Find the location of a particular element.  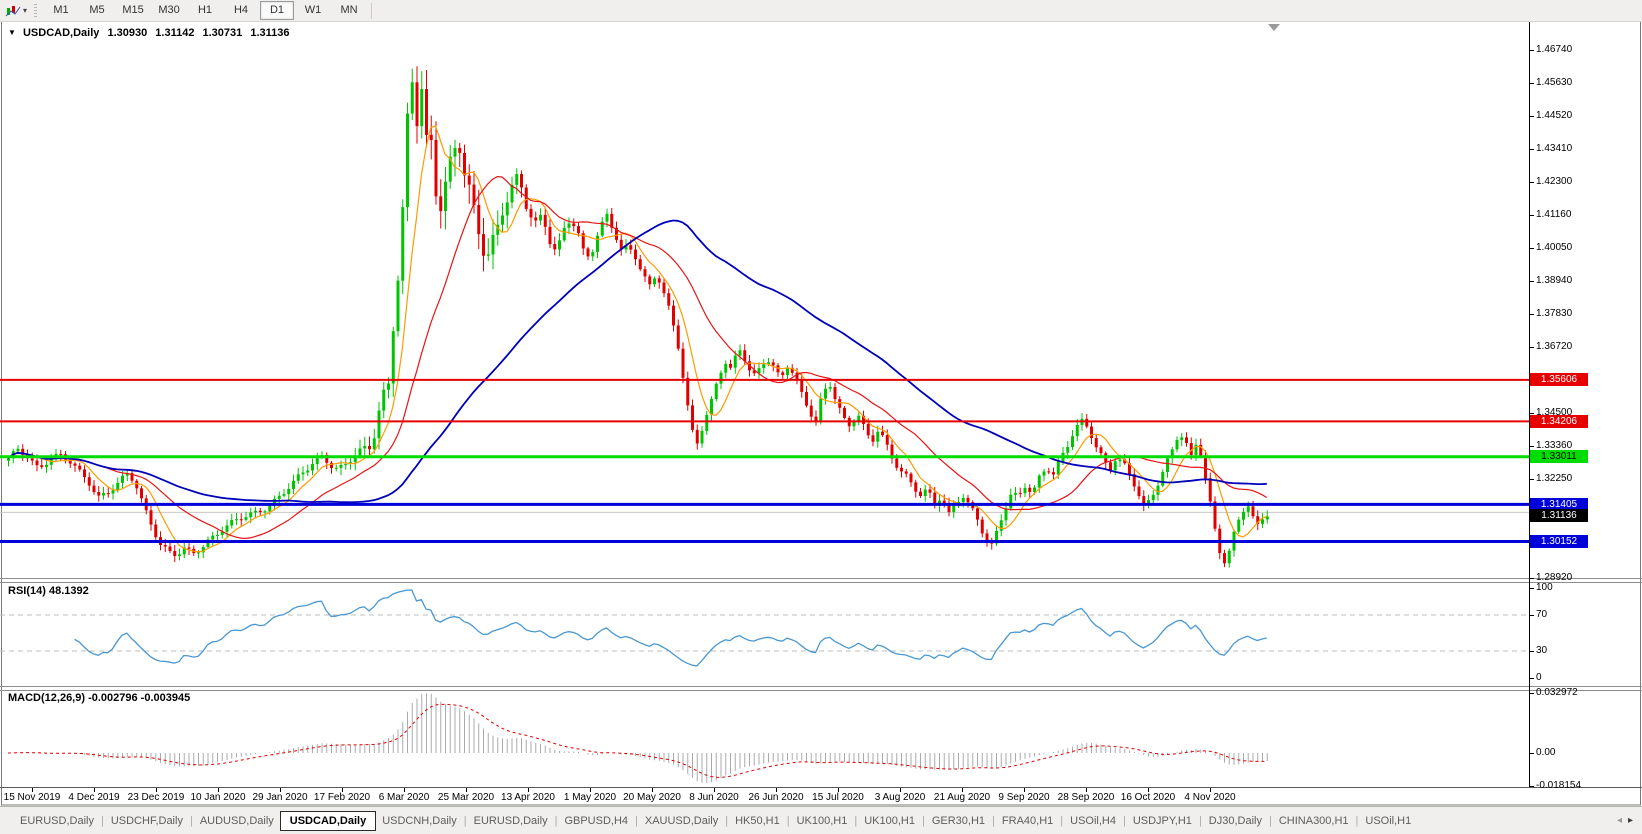

date-axis-label: 8 Jun 2020 is located at coordinates (714, 797).